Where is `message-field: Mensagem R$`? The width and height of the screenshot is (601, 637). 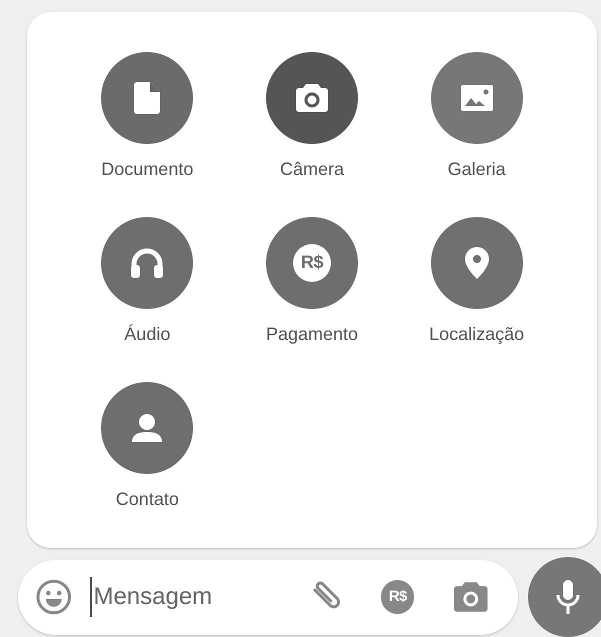 message-field: Mensagem R$ is located at coordinates (268, 597).